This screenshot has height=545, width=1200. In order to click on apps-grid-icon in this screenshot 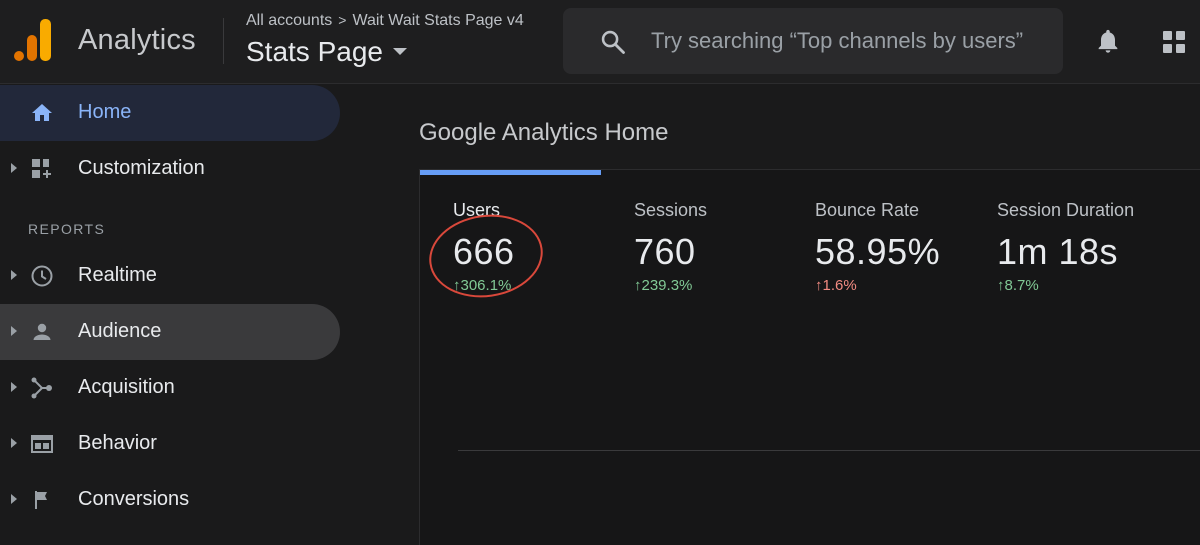, I will do `click(1174, 42)`.